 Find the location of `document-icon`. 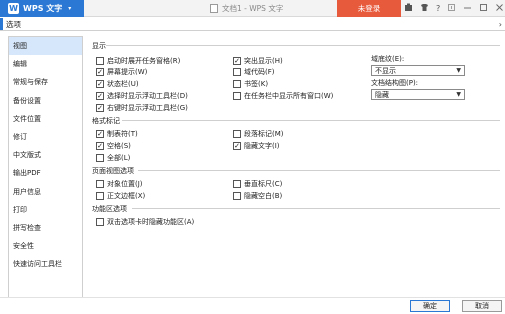

document-icon is located at coordinates (214, 8).